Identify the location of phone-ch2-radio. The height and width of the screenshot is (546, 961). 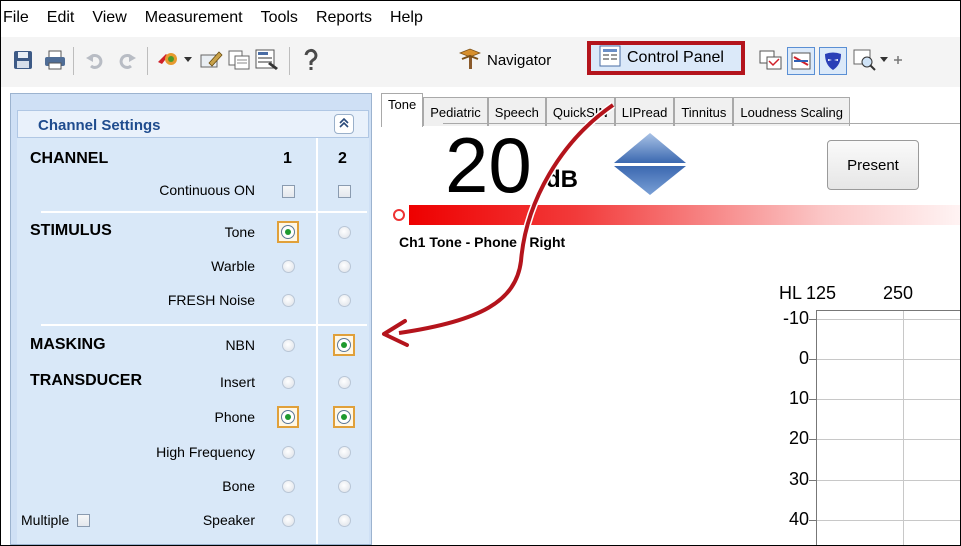
(344, 417).